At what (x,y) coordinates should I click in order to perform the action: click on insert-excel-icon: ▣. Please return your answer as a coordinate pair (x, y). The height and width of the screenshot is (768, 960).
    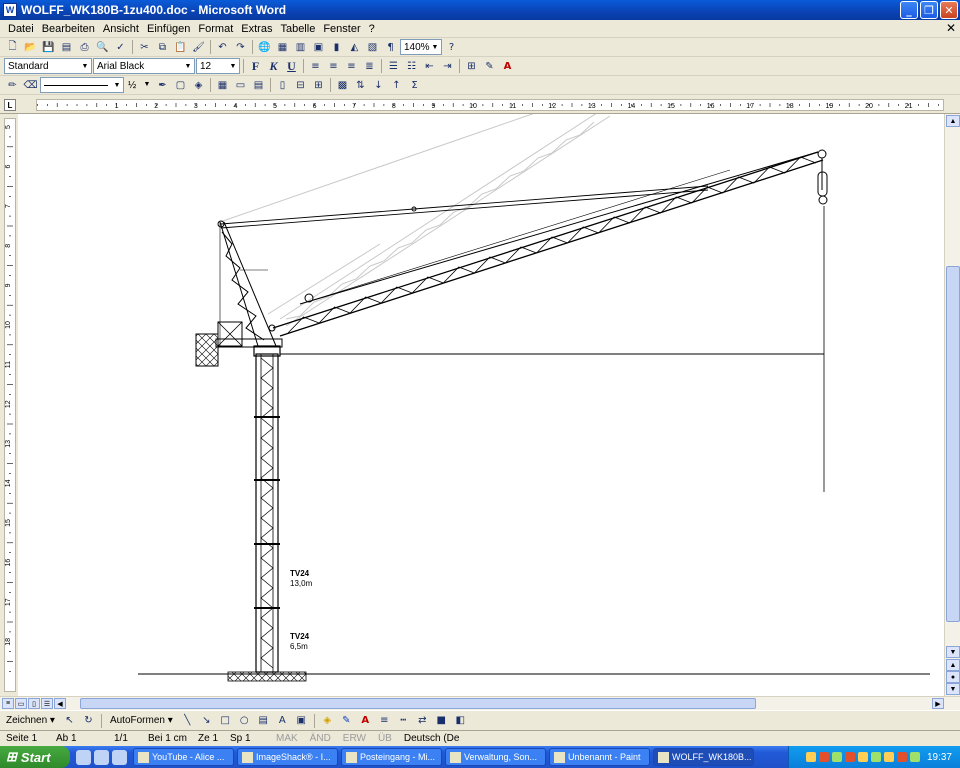
    Looking at the image, I should click on (318, 47).